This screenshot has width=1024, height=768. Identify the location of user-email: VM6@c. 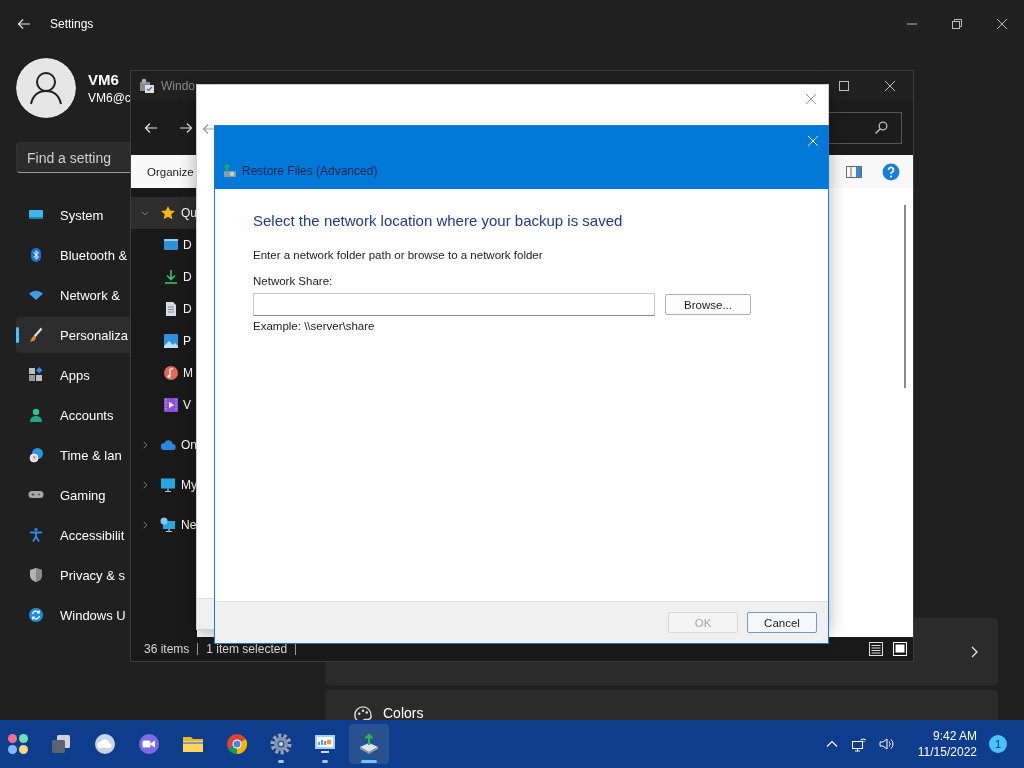
(109, 98).